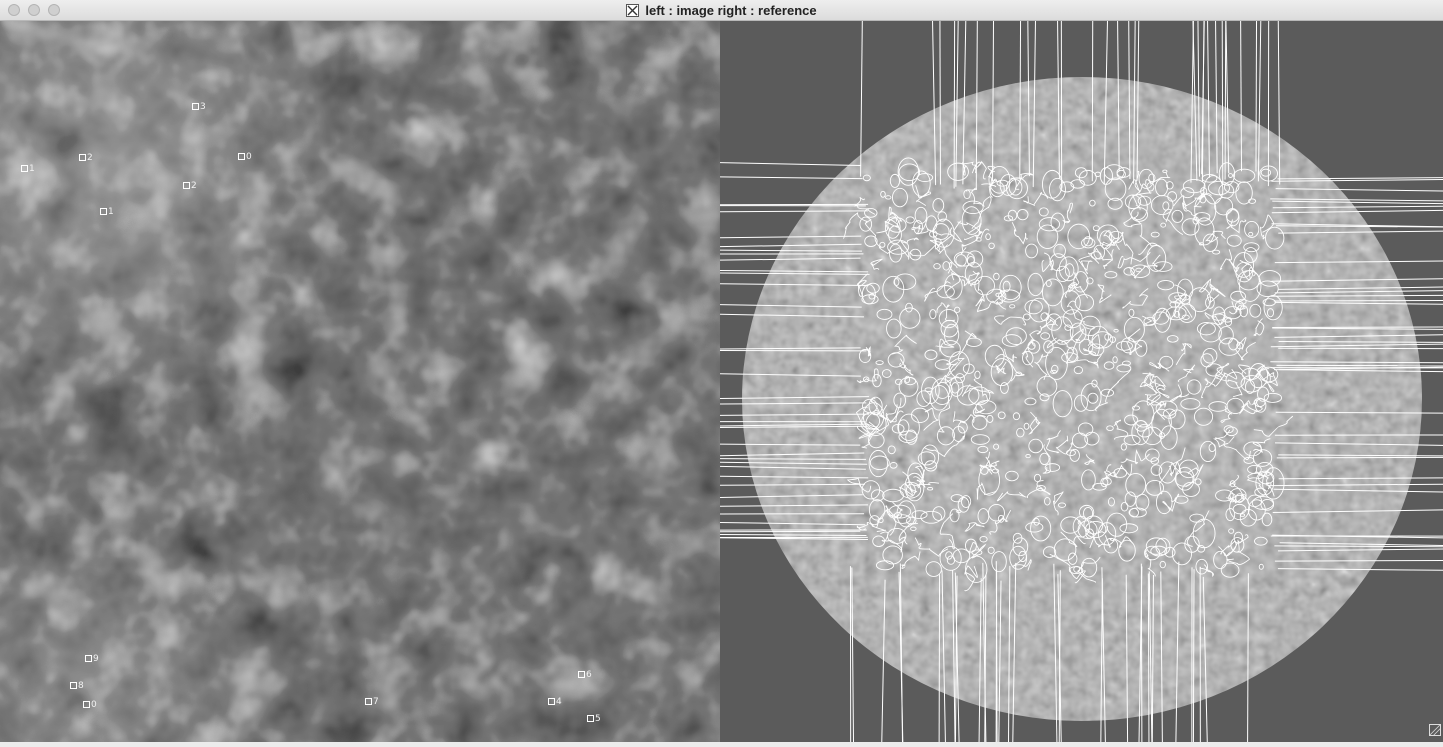 The width and height of the screenshot is (1443, 747). Describe the element at coordinates (559, 702) in the screenshot. I see `marker-label: 4` at that location.